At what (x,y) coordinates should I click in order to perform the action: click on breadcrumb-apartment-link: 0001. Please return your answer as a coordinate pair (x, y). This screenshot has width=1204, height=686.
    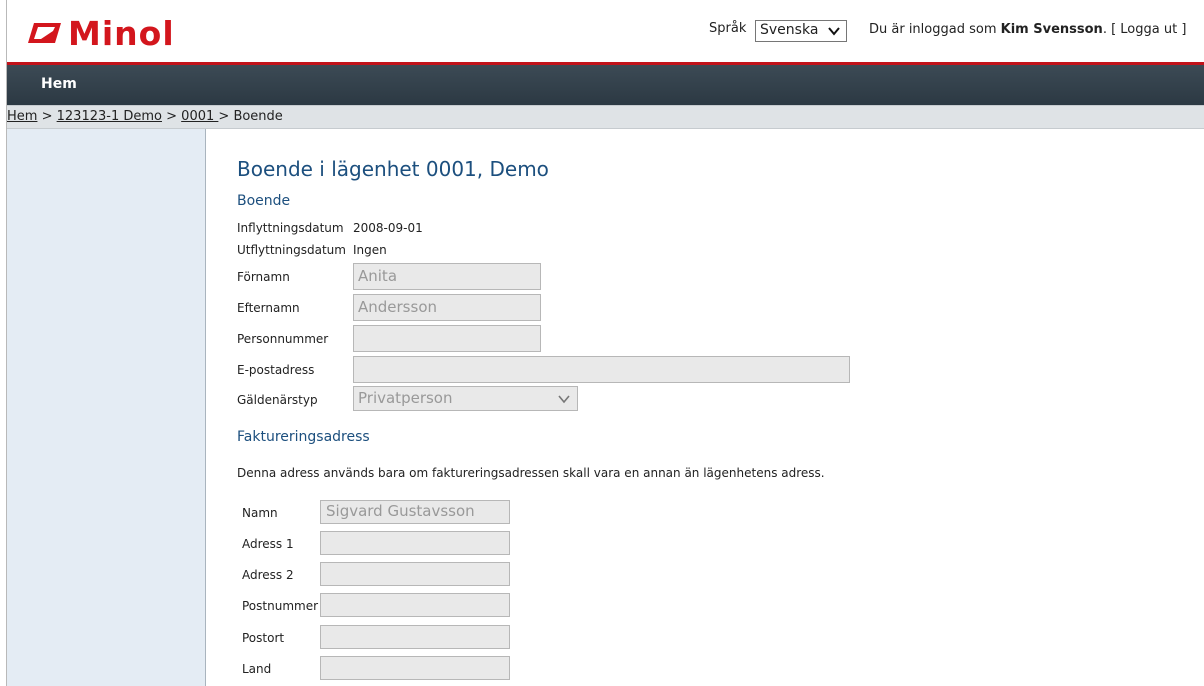
    Looking at the image, I should click on (199, 116).